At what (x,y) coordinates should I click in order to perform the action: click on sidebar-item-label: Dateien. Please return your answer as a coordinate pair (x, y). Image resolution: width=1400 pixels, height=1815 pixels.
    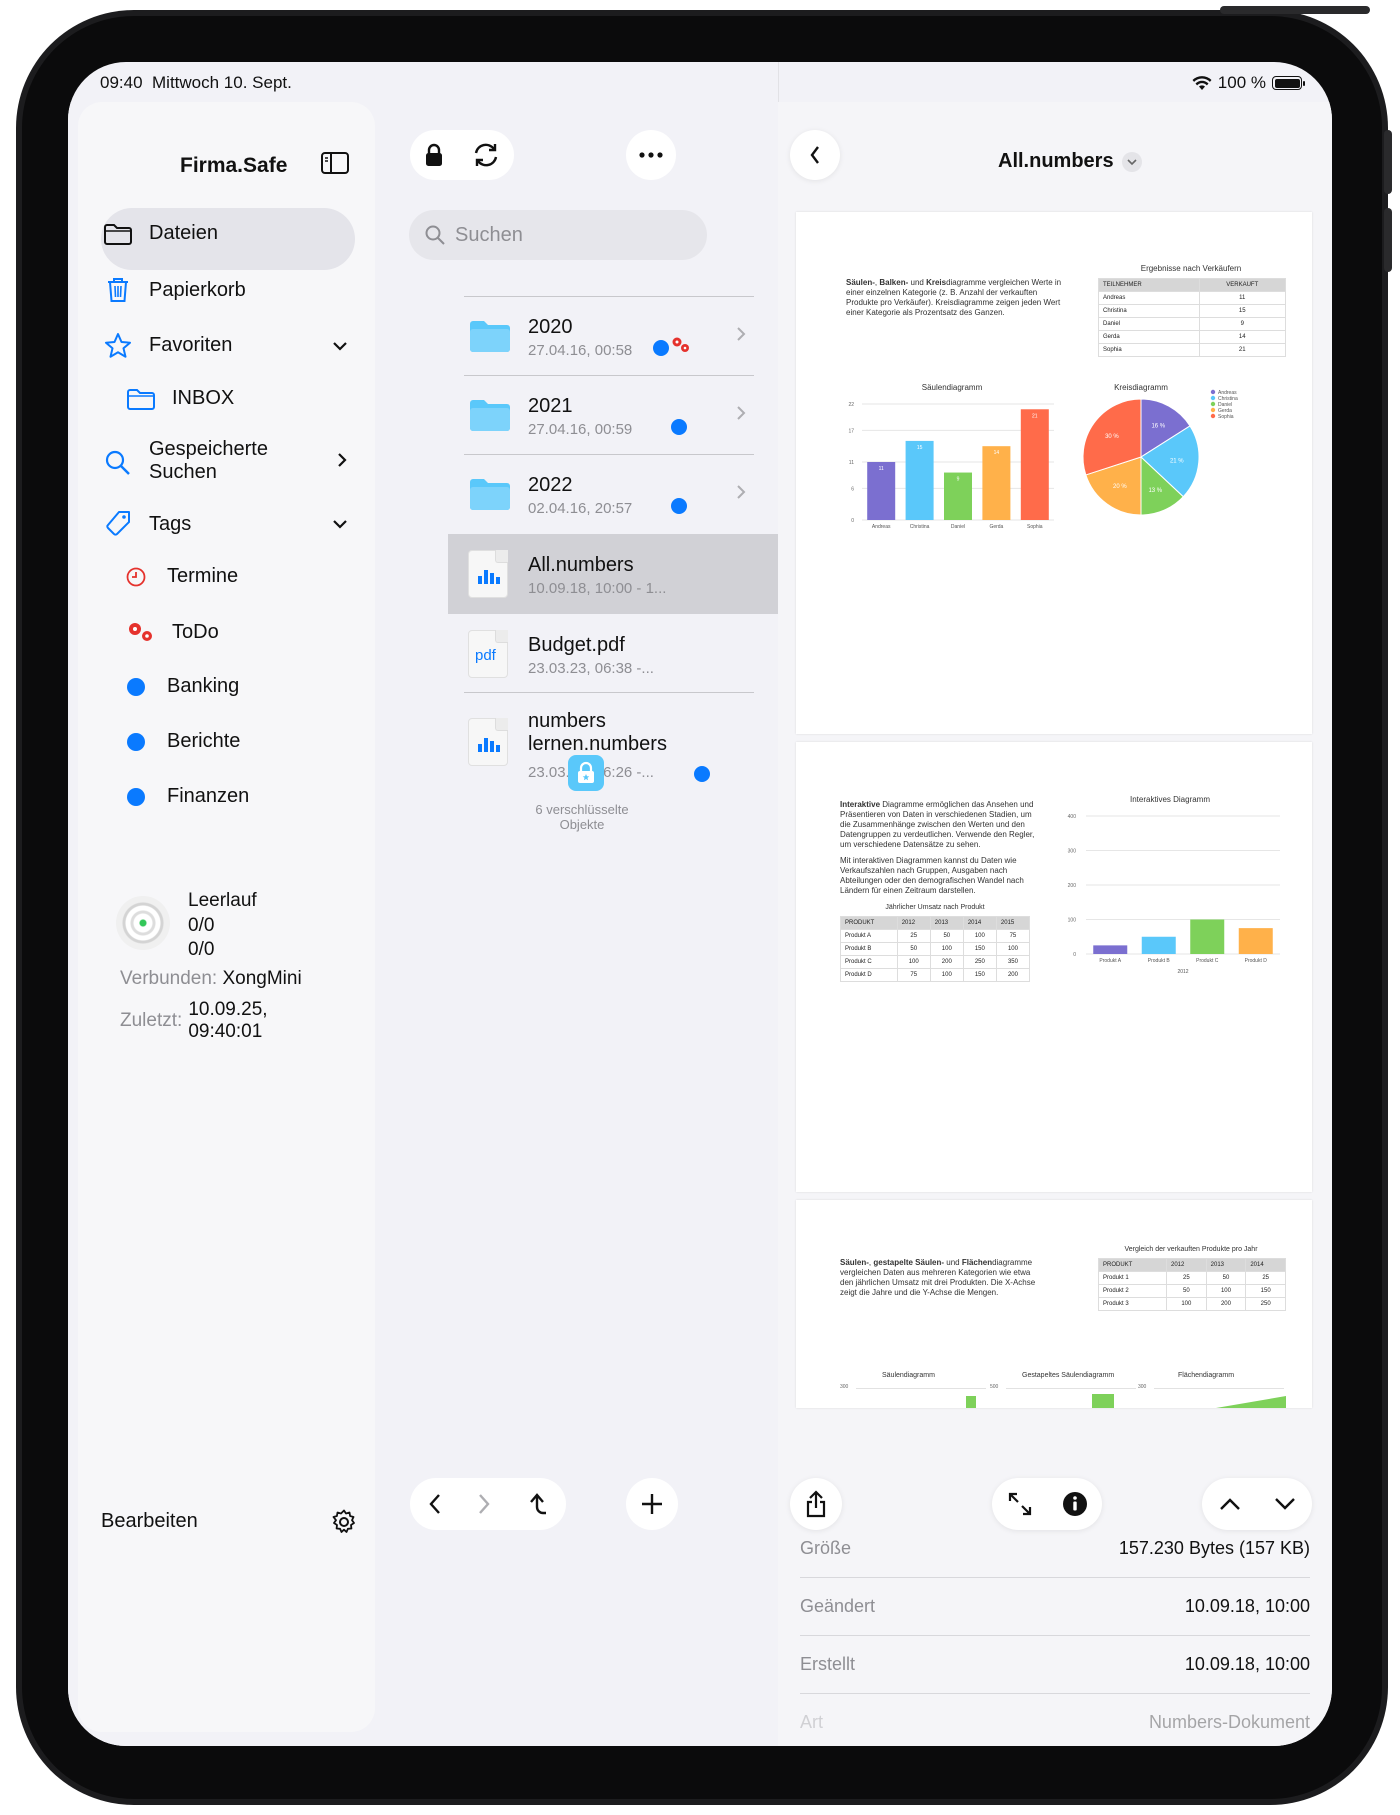
    Looking at the image, I should click on (183, 233).